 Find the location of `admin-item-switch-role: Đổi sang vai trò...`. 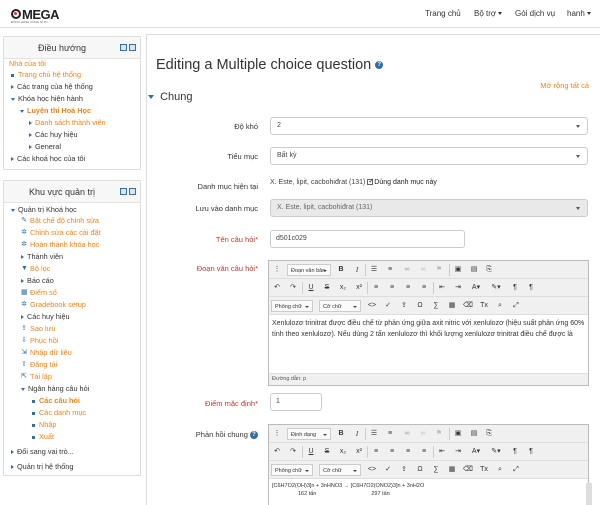

admin-item-switch-role: Đổi sang vai trò... is located at coordinates (42, 452).